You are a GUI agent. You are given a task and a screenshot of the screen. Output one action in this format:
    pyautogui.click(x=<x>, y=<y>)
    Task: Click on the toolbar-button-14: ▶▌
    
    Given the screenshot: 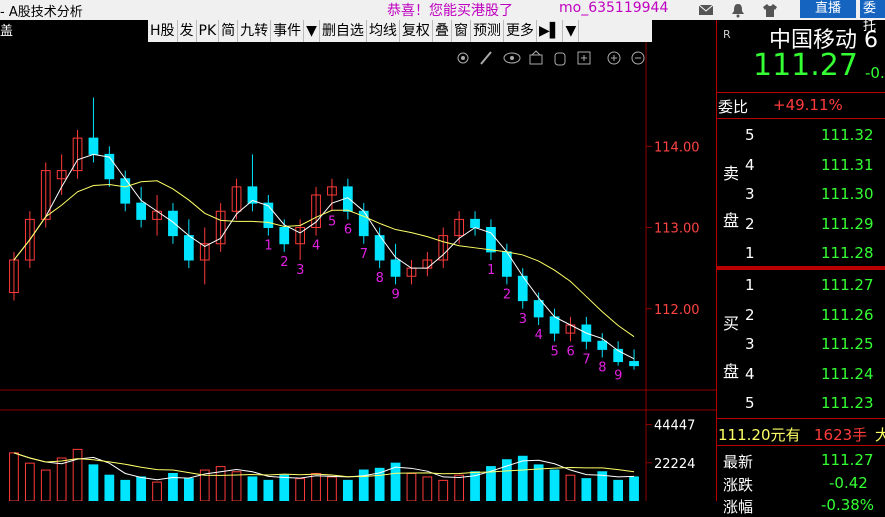 What is the action you would take?
    pyautogui.click(x=550, y=31)
    